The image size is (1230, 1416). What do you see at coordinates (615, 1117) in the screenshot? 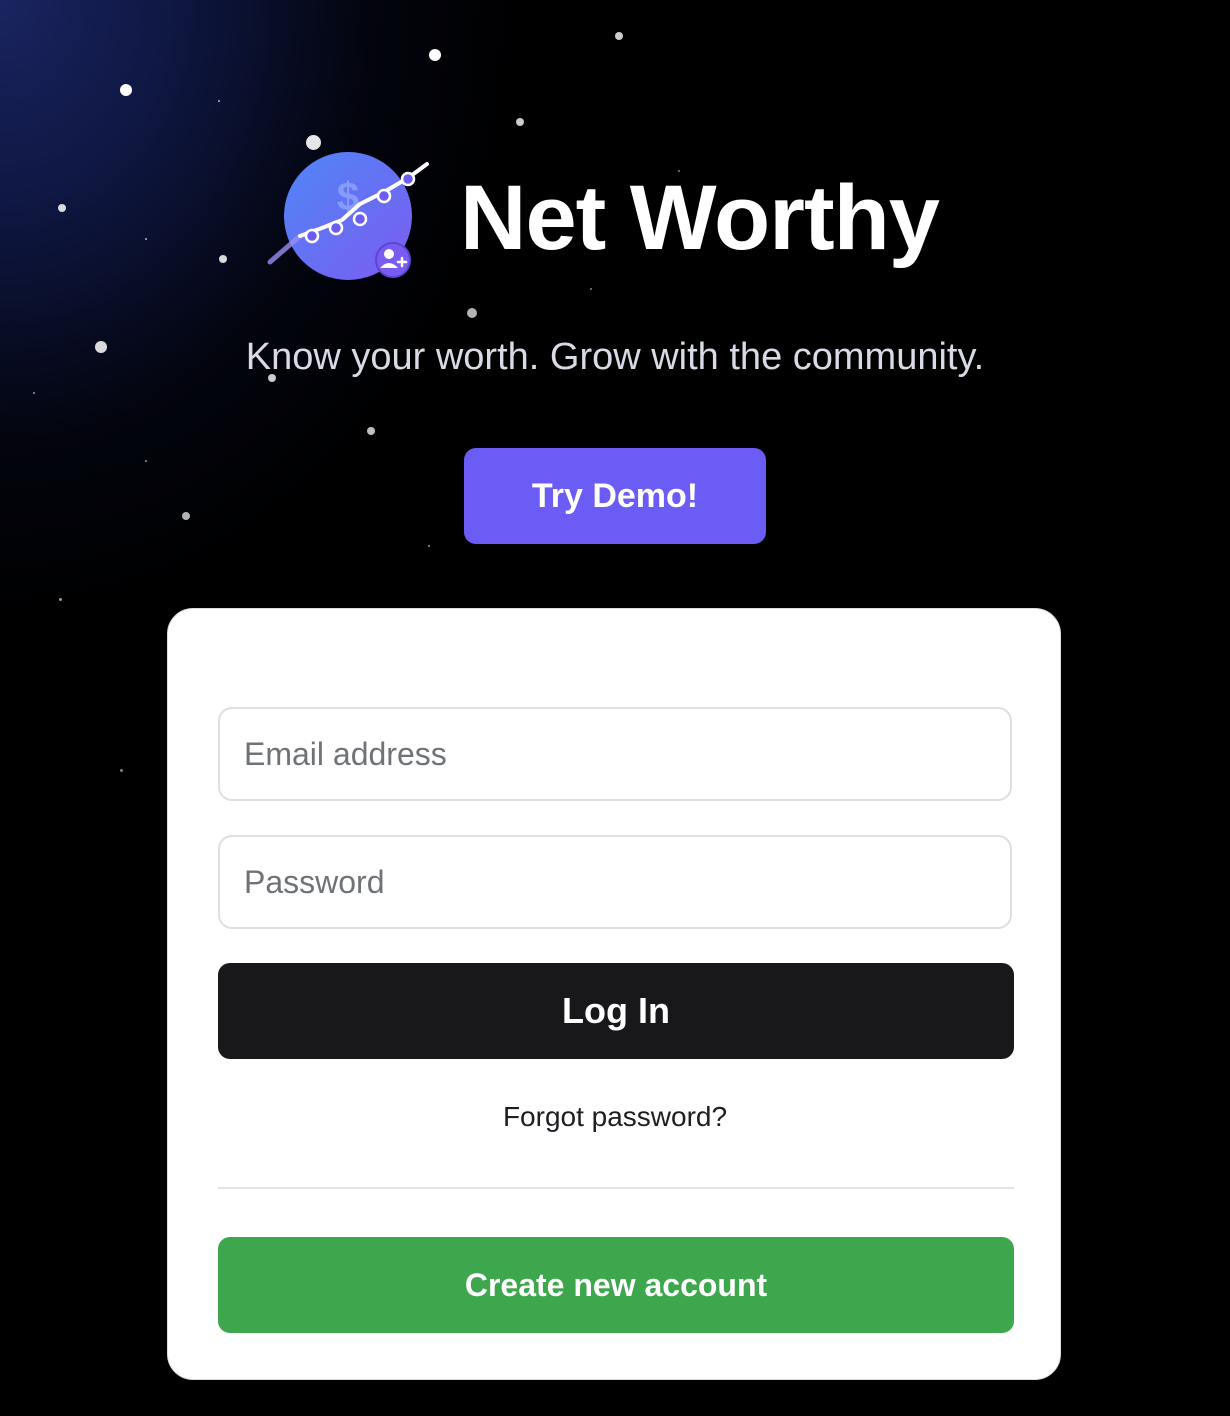
I see `forgot-password-link: Forgot password?` at bounding box center [615, 1117].